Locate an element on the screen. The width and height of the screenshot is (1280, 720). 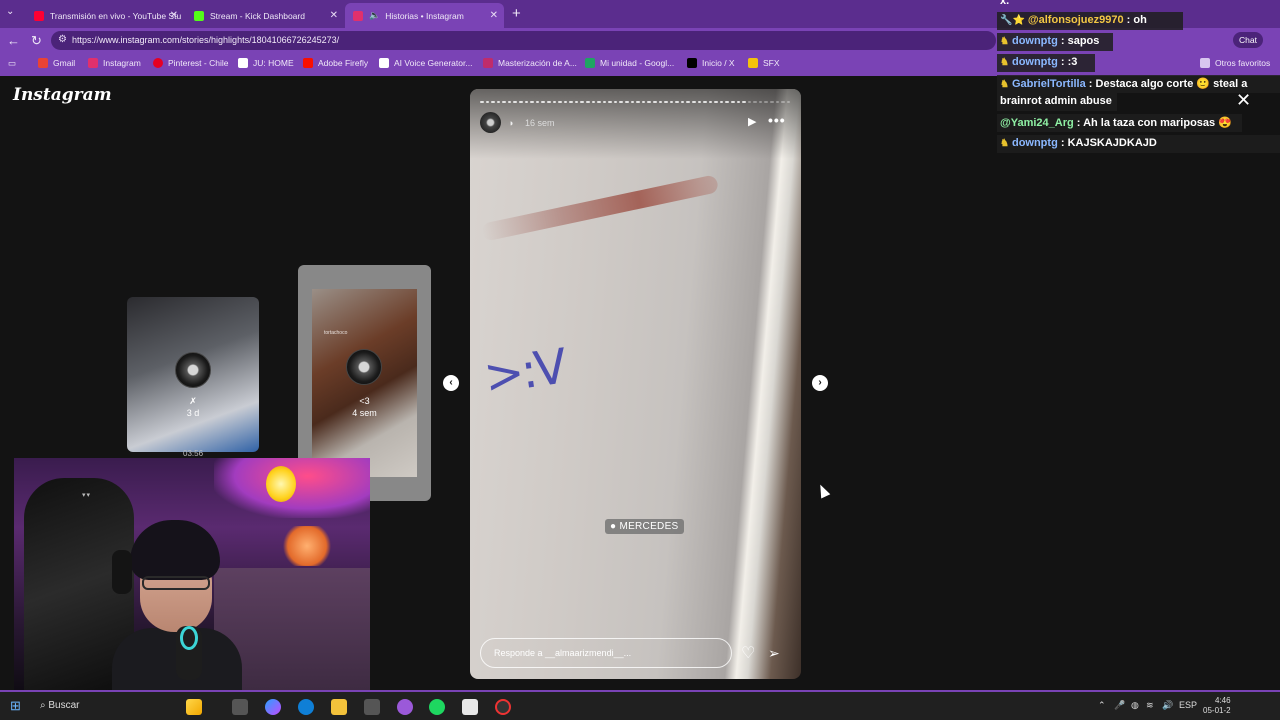
more-options-icon: ••• is located at coordinates (777, 120).